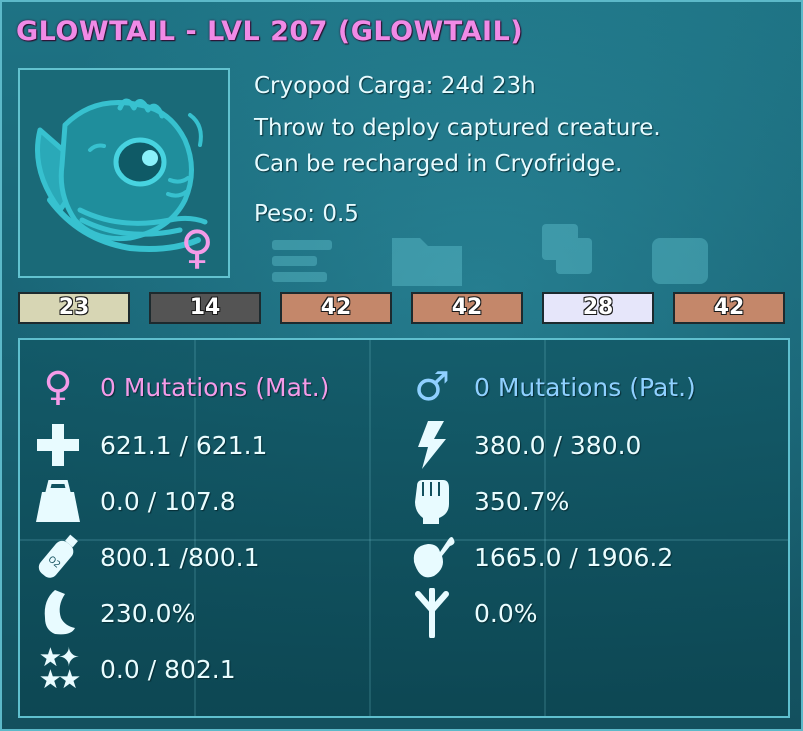 Image resolution: width=803 pixels, height=731 pixels. I want to click on paternal-mutations-row: ♂ 0 Mutations (Pat.), so click(551, 387).